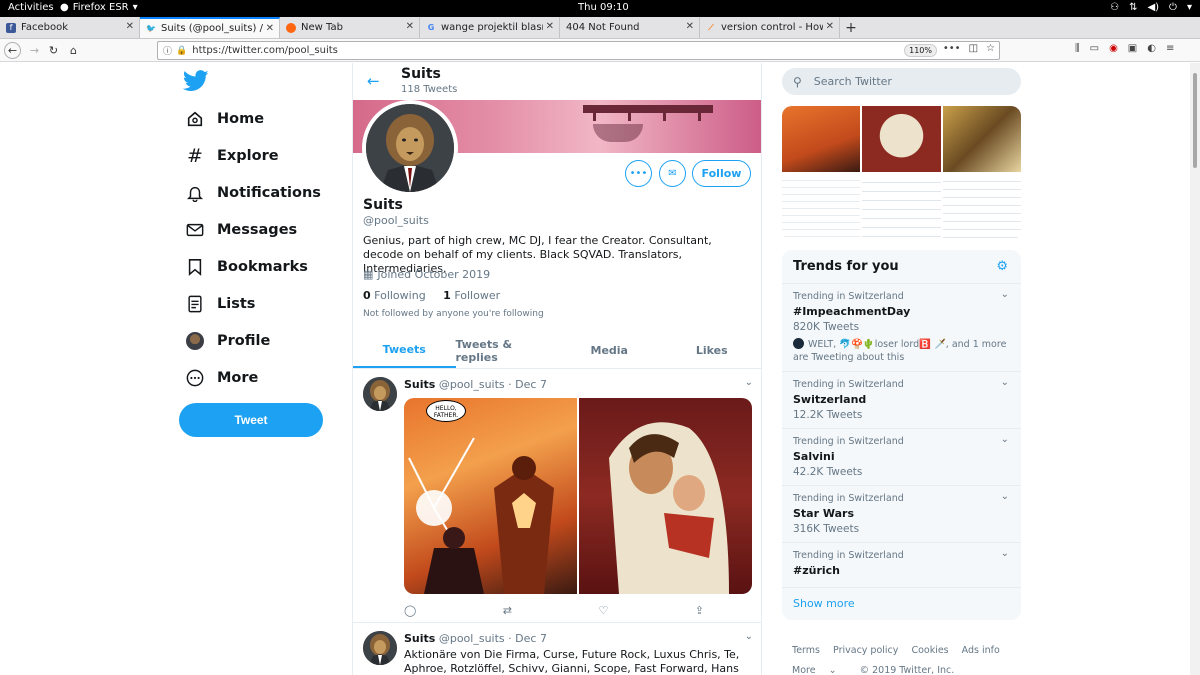  Describe the element at coordinates (973, 48) in the screenshot. I see `pocket-icon: ◫` at that location.